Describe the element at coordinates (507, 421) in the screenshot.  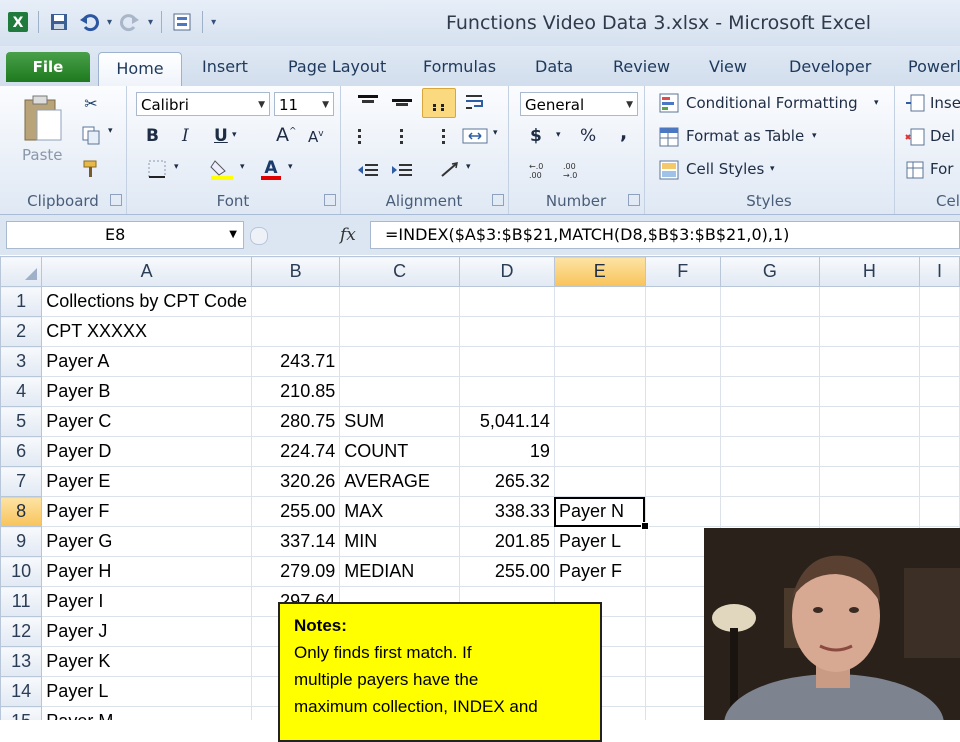
I see `cell-d5: 5,041.14` at that location.